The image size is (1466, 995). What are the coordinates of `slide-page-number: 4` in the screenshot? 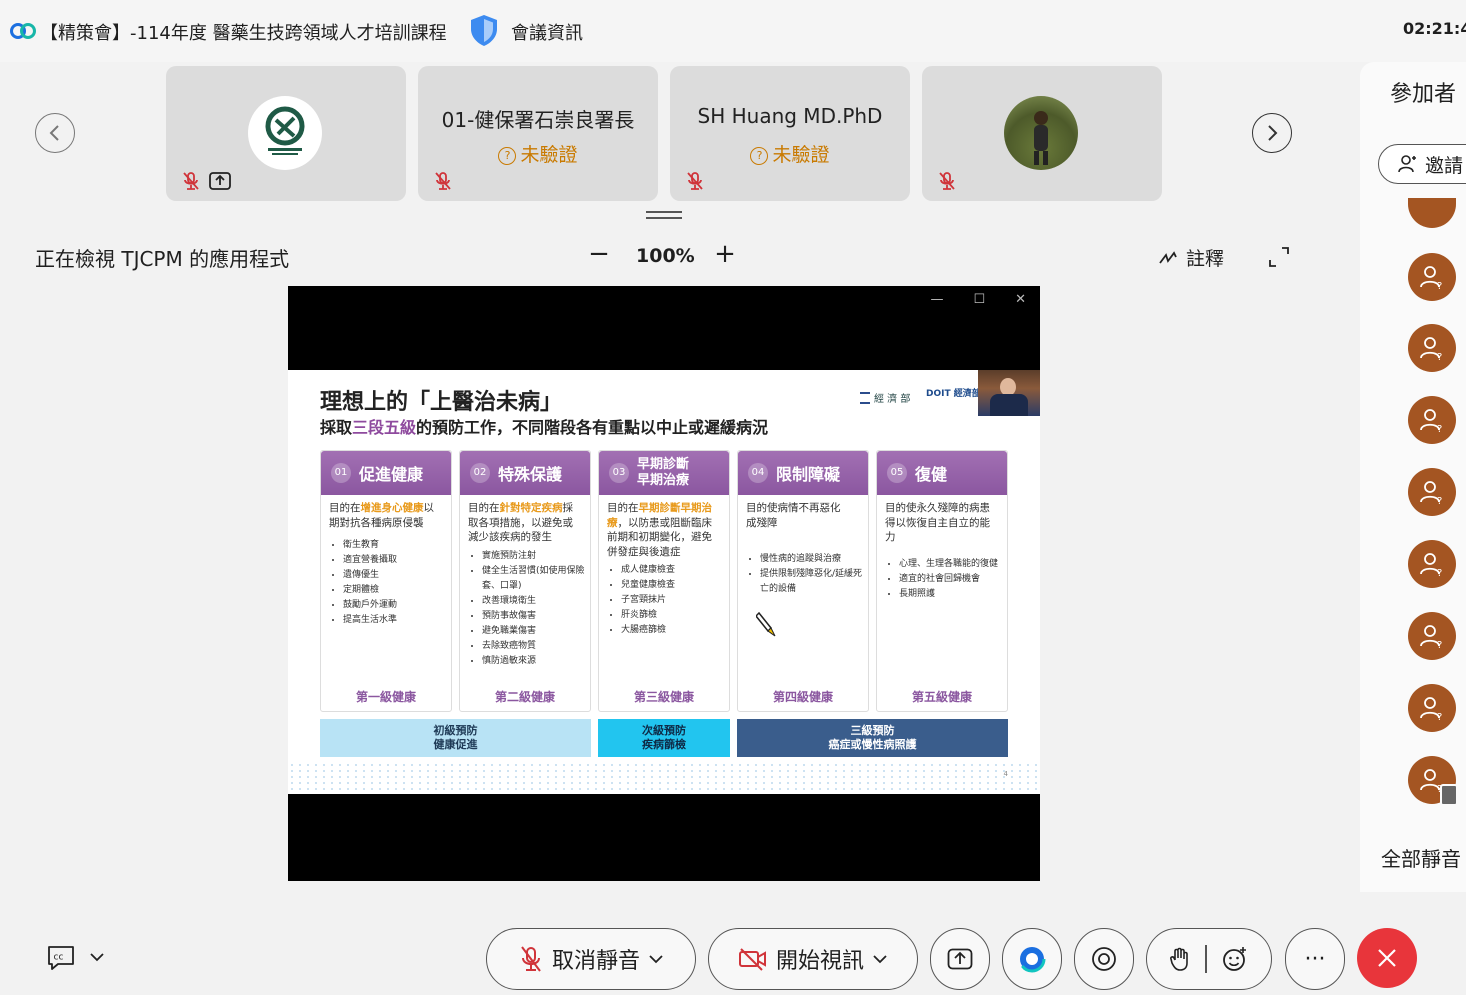 It's located at (1005, 774).